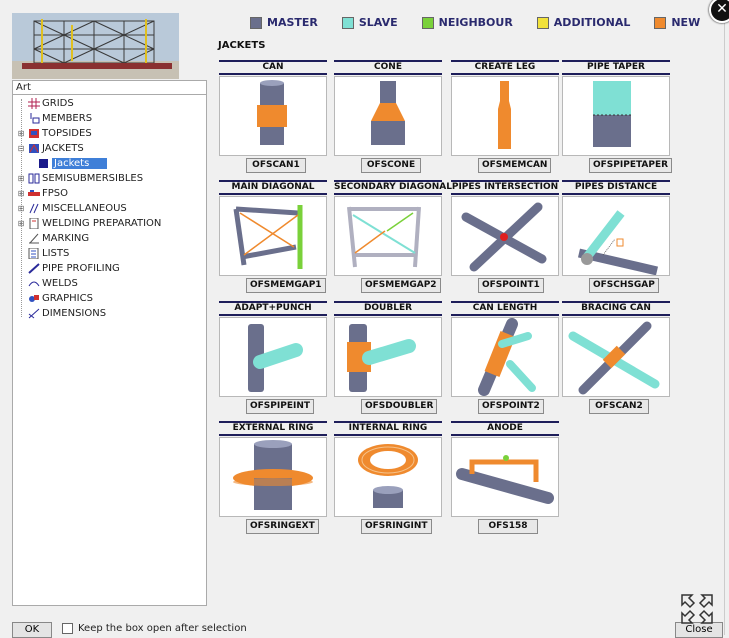 The height and width of the screenshot is (638, 729). Describe the element at coordinates (388, 357) in the screenshot. I see `doubler-preview-image` at that location.